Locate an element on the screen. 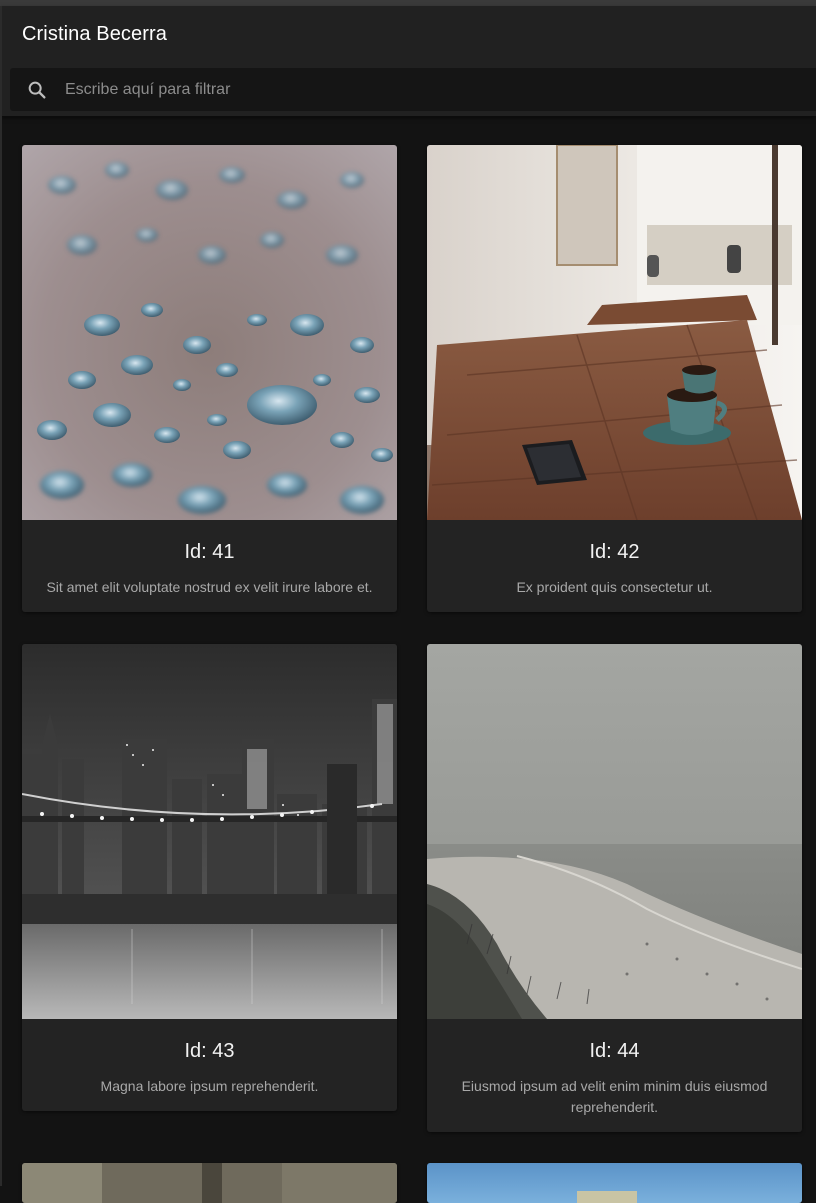 Image resolution: width=816 pixels, height=1203 pixels. search-bar is located at coordinates (413, 89).